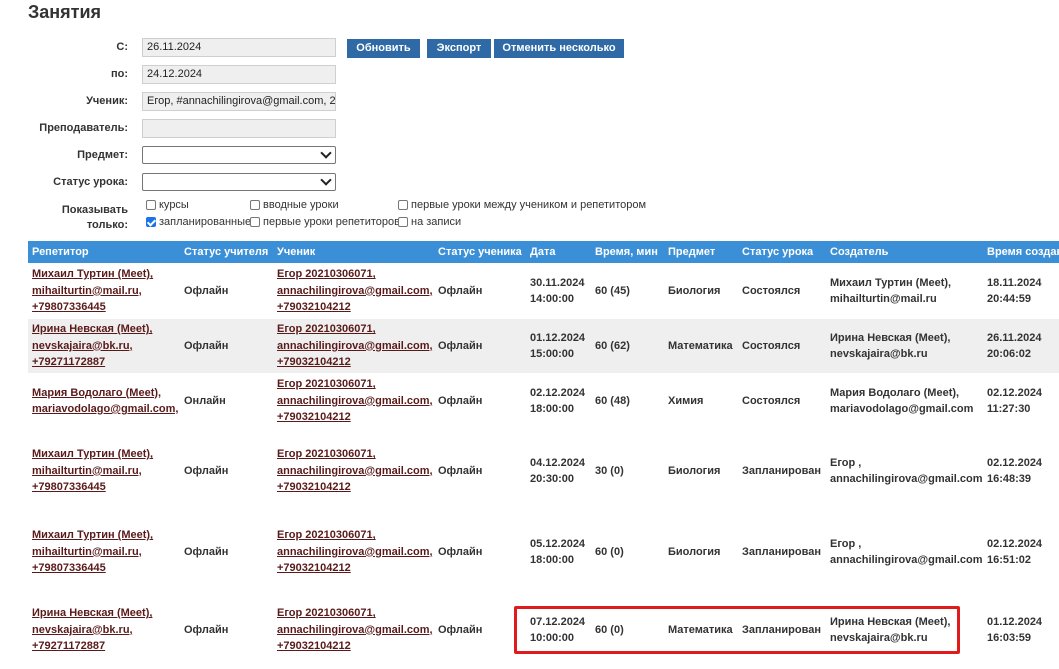  What do you see at coordinates (255, 222) in the screenshot?
I see `checkbox-first-tutor-box` at bounding box center [255, 222].